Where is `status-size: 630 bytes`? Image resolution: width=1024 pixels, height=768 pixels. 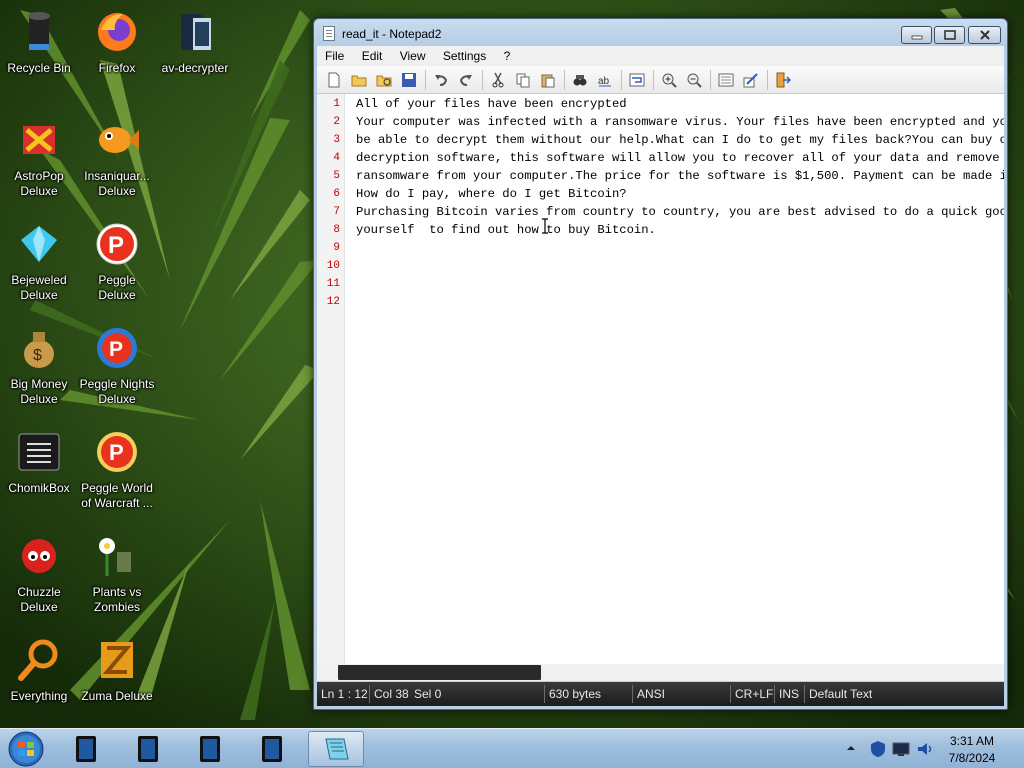
status-size: 630 bytes is located at coordinates (589, 694).